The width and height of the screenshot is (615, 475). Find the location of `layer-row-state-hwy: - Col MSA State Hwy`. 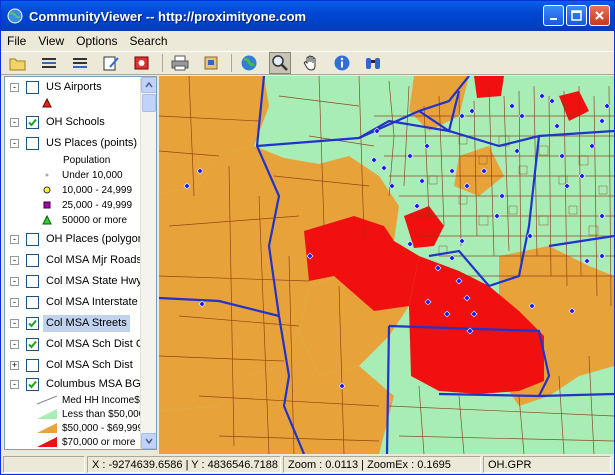

layer-row-state-hwy: - Col MSA State Hwy is located at coordinates (73, 281).